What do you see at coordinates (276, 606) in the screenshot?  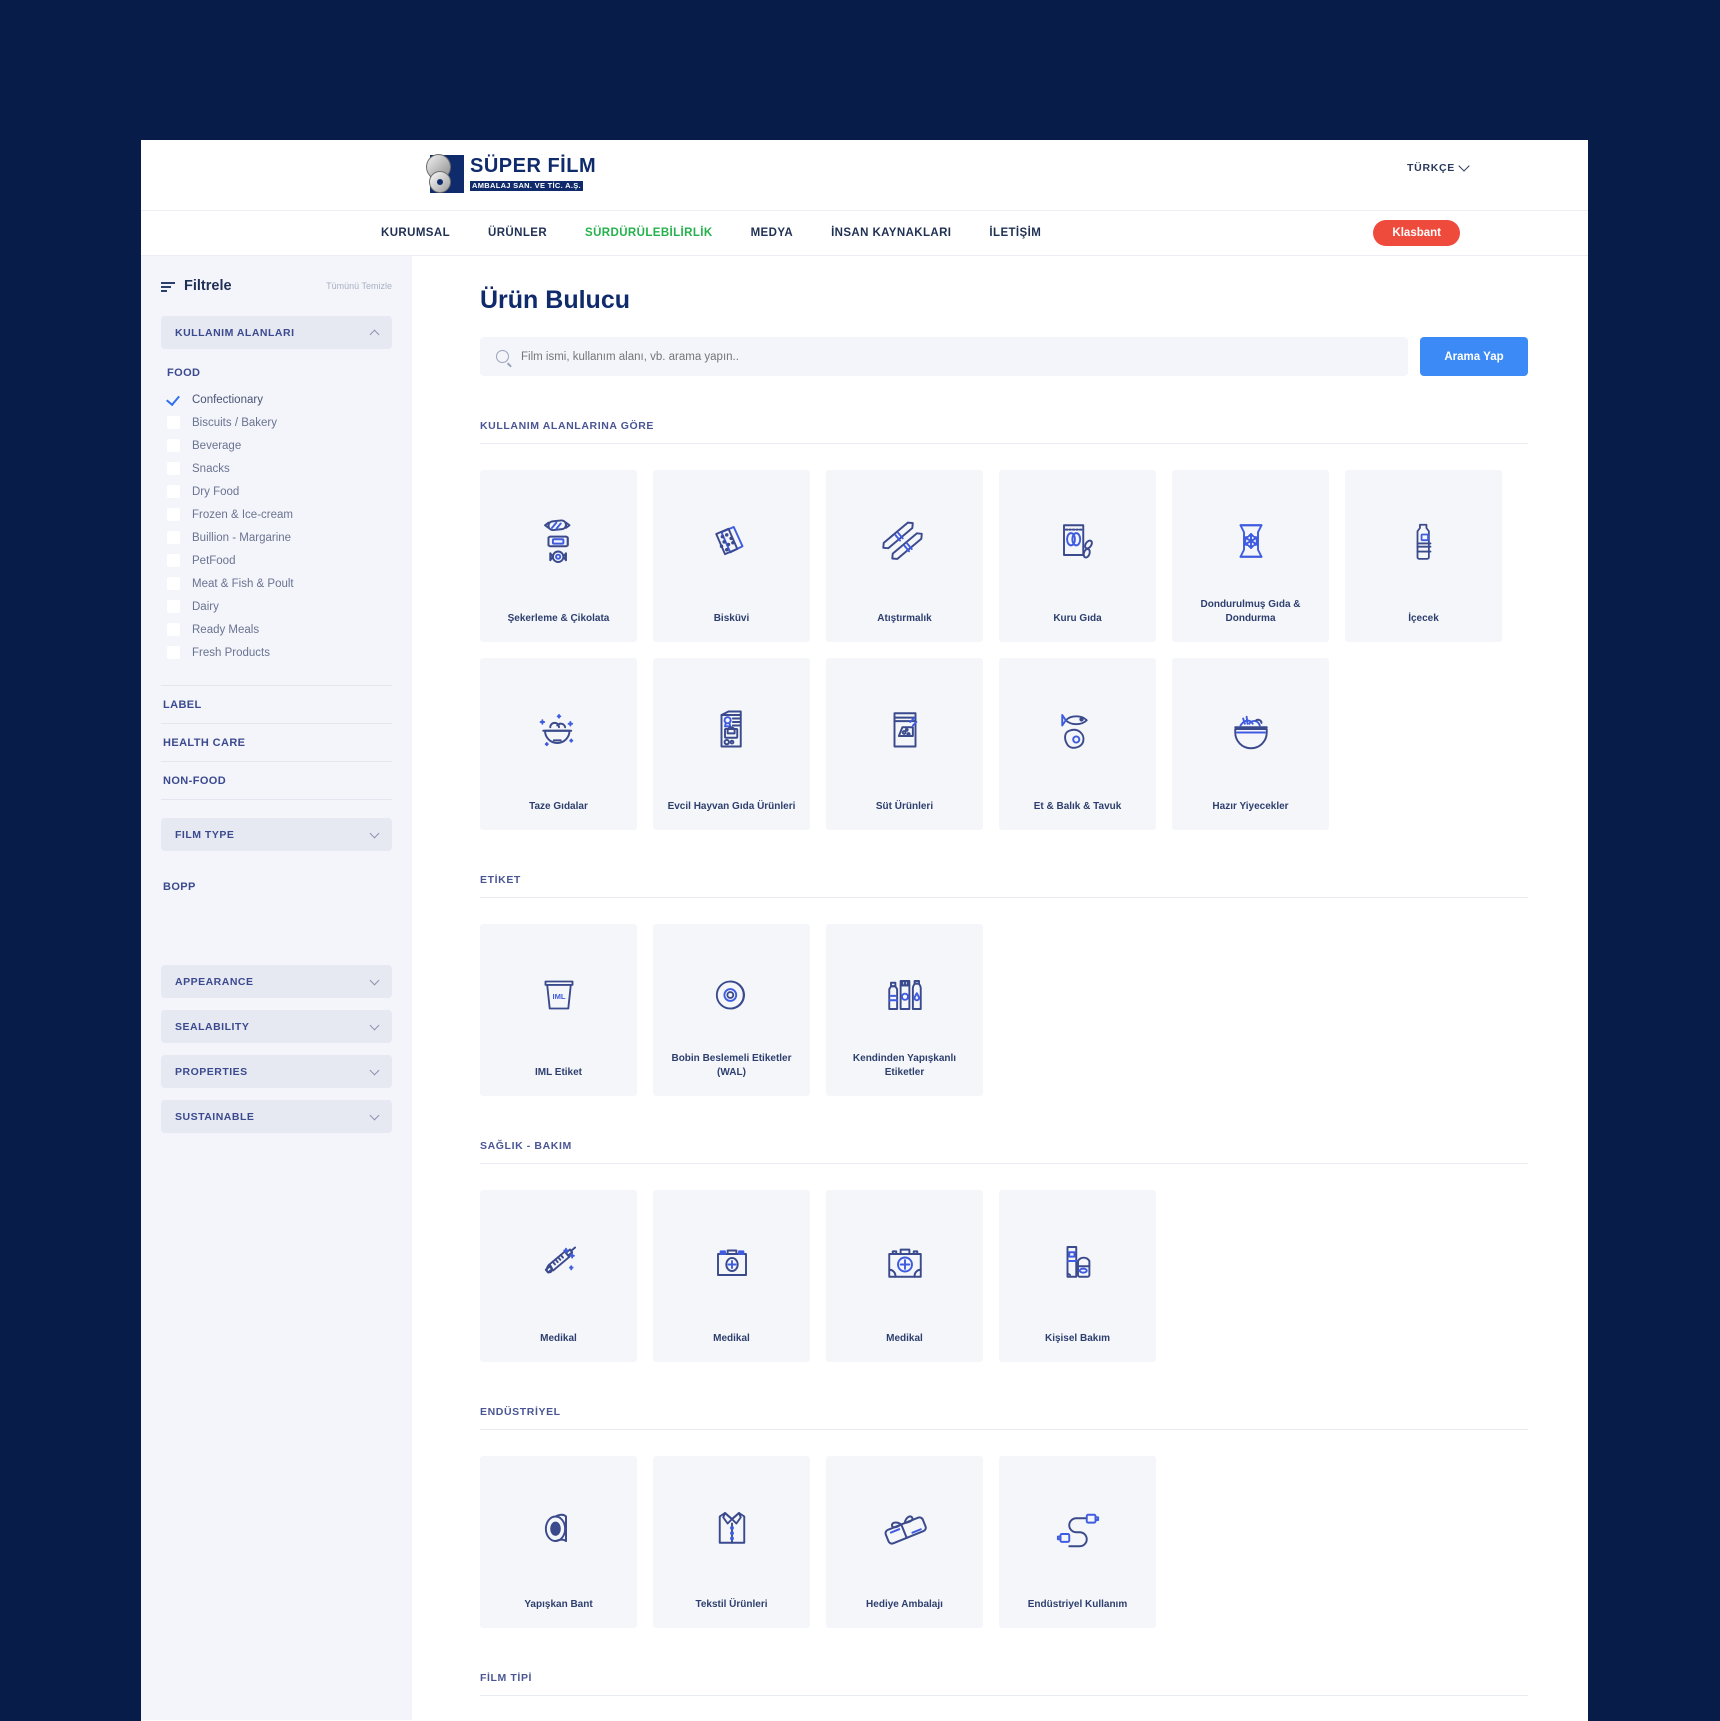 I see `filter-checkbox-row: Dairy` at bounding box center [276, 606].